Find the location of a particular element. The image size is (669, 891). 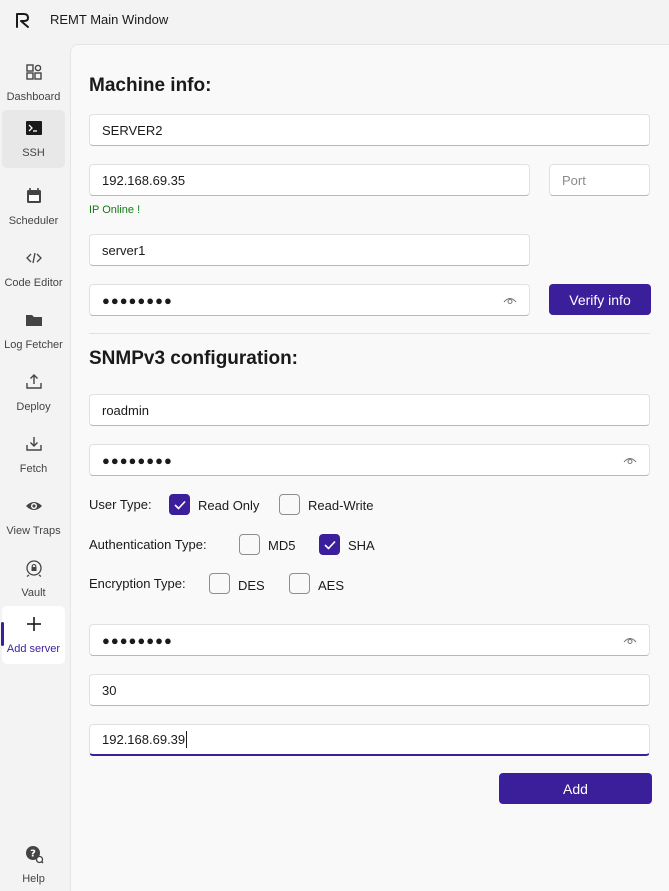

nav-code-editor: Code Editor is located at coordinates (33, 269).